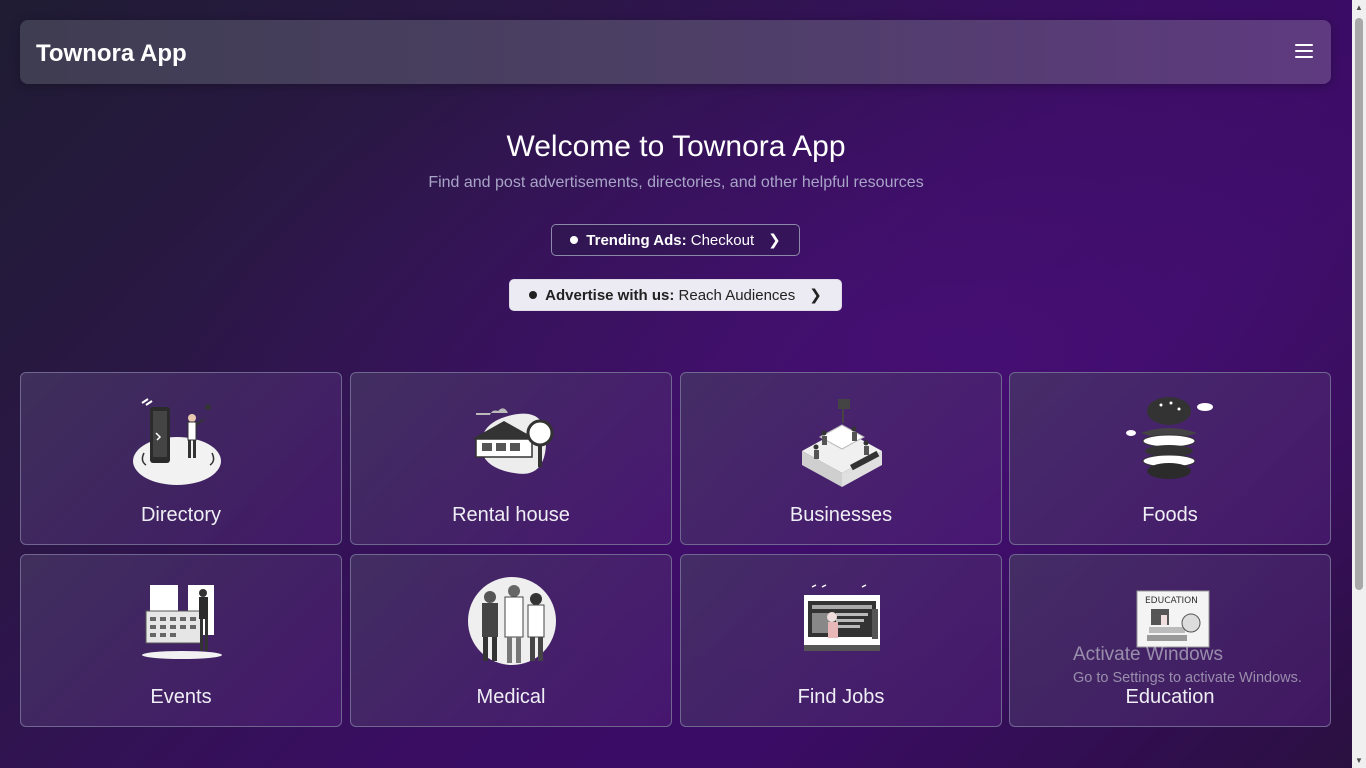 This screenshot has width=1366, height=768. What do you see at coordinates (842, 443) in the screenshot?
I see `office-building-illustration` at bounding box center [842, 443].